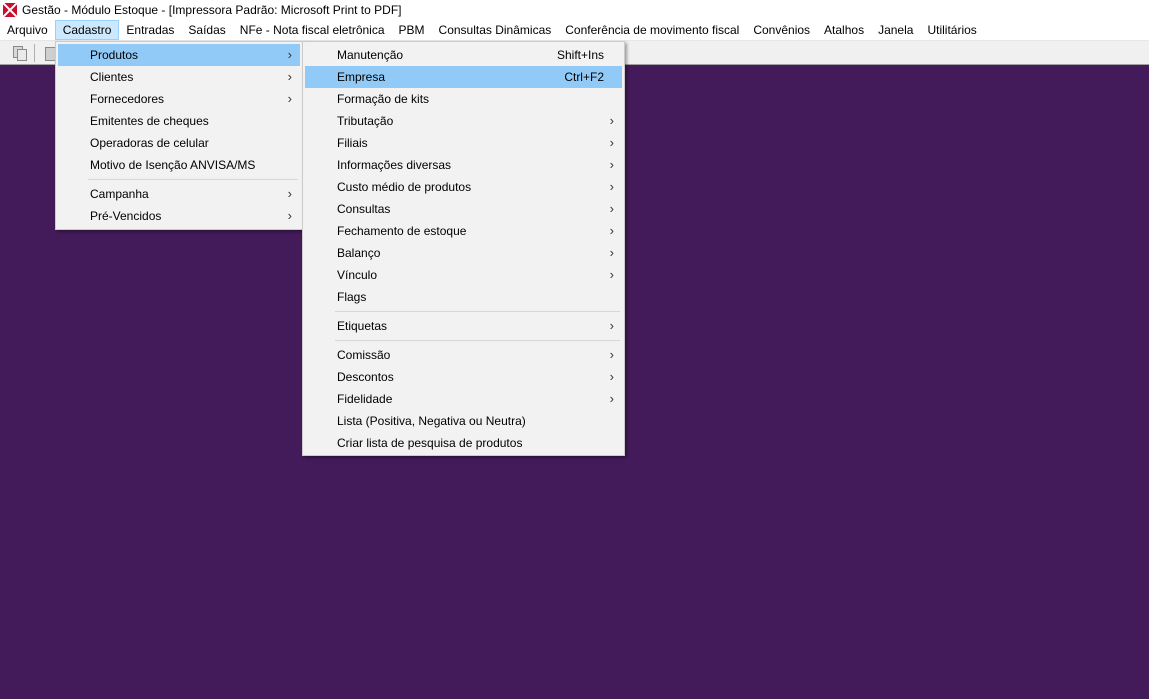  What do you see at coordinates (179, 216) in the screenshot?
I see `menu-item-pre-vencidos: Pré-Vencidos ›` at bounding box center [179, 216].